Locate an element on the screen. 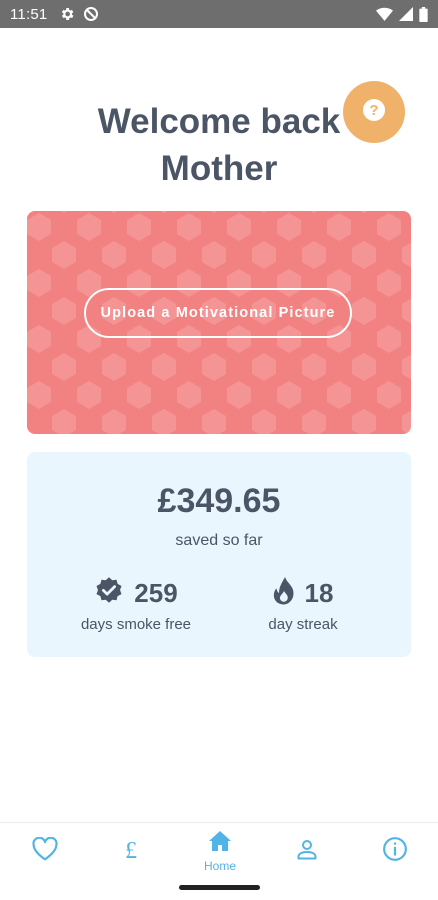  nav-item-savings: £ is located at coordinates (131, 851).